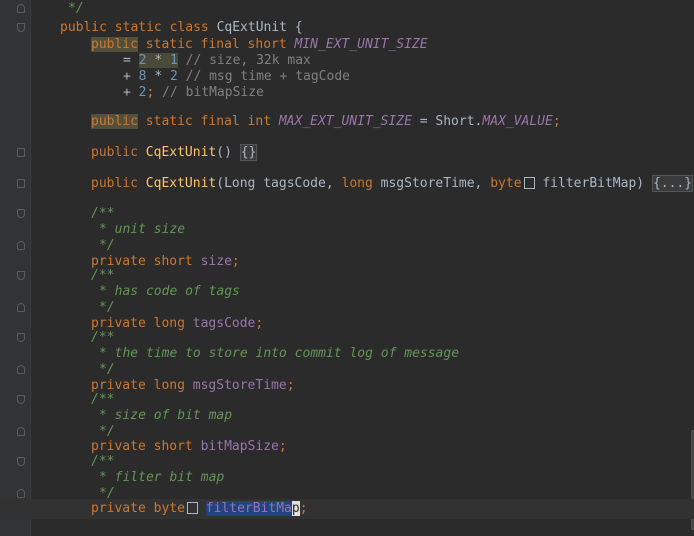  What do you see at coordinates (672, 183) in the screenshot?
I see `folded-code-placeholder: {...}` at bounding box center [672, 183].